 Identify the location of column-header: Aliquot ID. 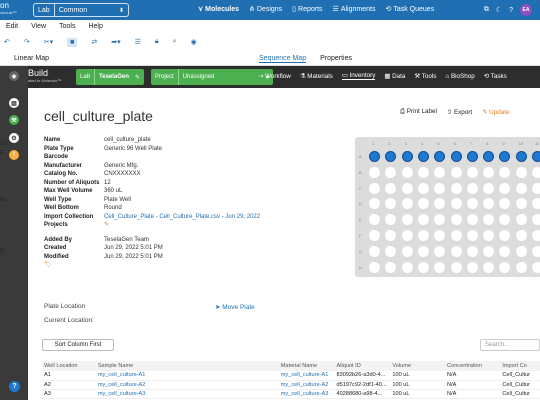
(362, 366).